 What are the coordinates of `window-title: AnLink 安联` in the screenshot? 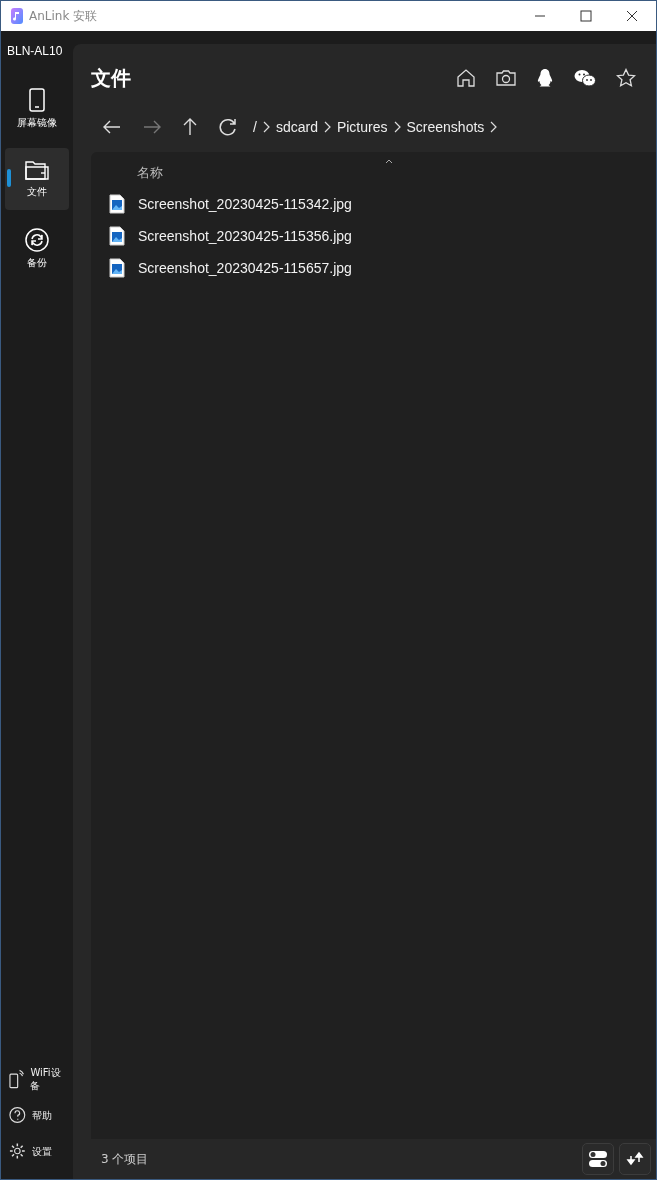 It's located at (63, 16).